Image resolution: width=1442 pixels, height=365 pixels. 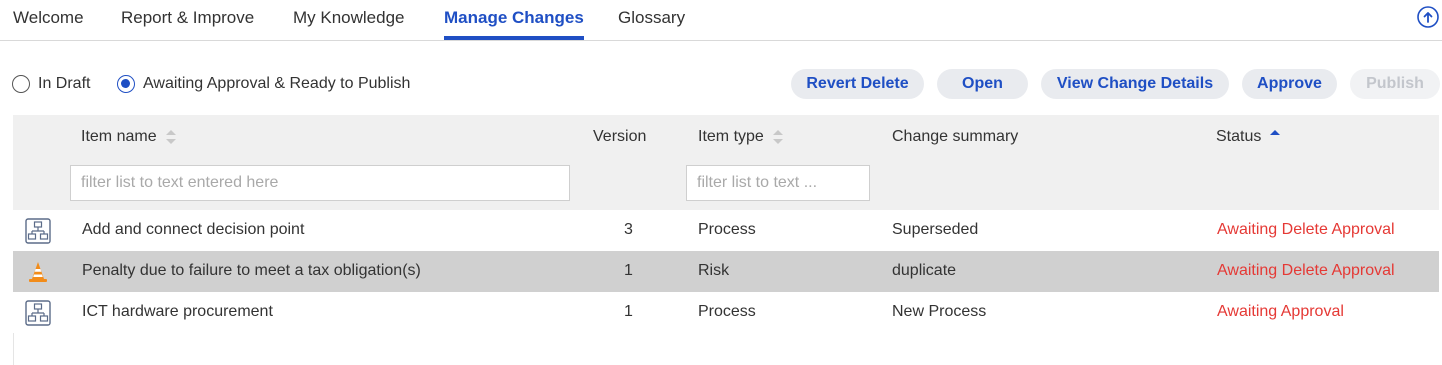 What do you see at coordinates (514, 38) in the screenshot?
I see `active-tab-indicator` at bounding box center [514, 38].